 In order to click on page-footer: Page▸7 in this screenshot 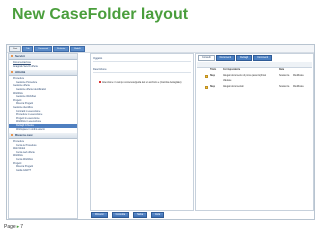, I will do `click(13, 227)`.